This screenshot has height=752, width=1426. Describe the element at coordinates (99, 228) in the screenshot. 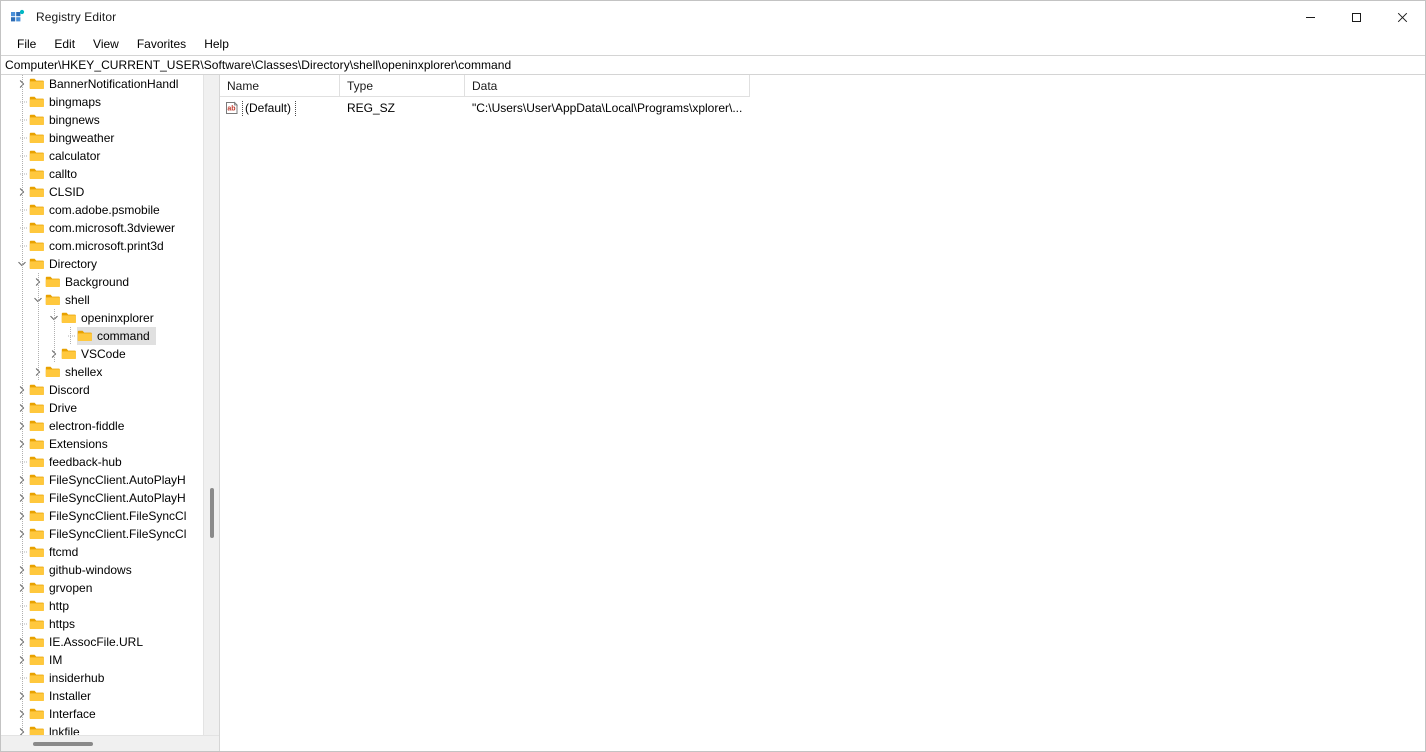

I see `tree-item-com-microsoft-3dviewer: com.microsoft.3dviewer` at that location.